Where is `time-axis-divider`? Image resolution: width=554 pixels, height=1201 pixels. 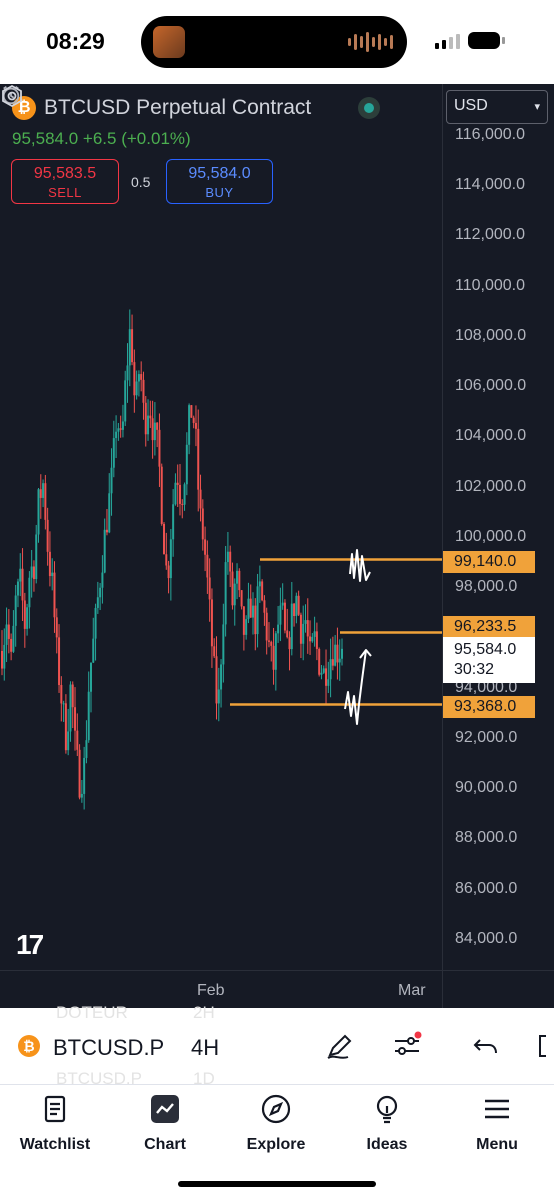 time-axis-divider is located at coordinates (277, 970).